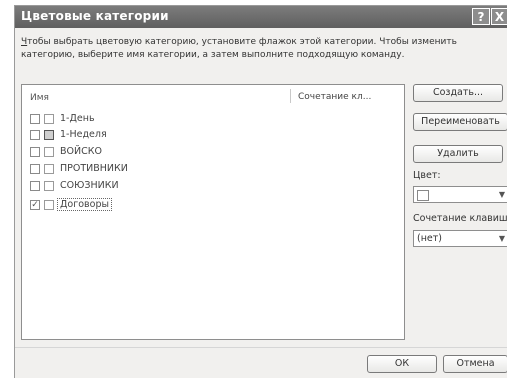 Image resolution: width=507 pixels, height=378 pixels. Describe the element at coordinates (160, 136) in the screenshot. I see `category-row: 1-Неделя` at that location.